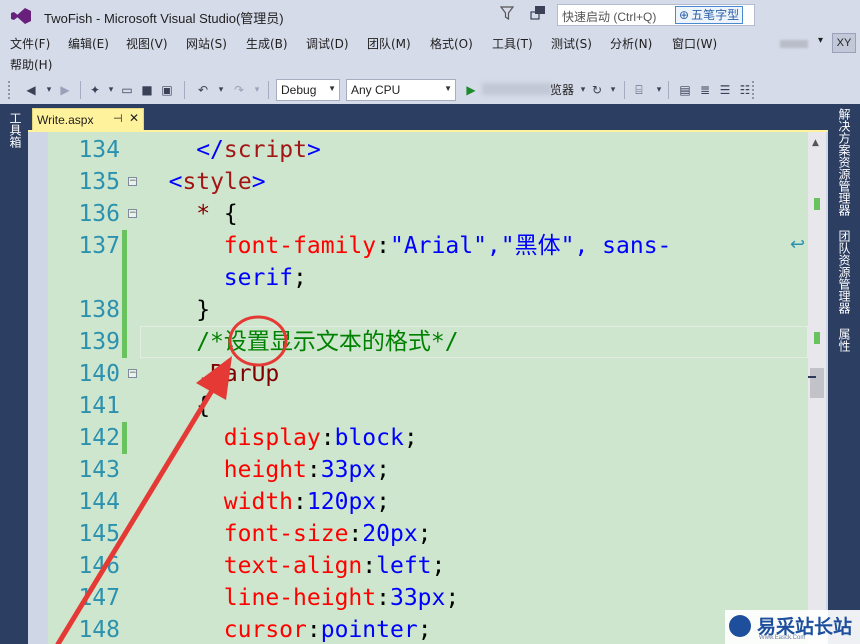  I want to click on code-line: 148 cursor:pointer;, so click(437, 629).